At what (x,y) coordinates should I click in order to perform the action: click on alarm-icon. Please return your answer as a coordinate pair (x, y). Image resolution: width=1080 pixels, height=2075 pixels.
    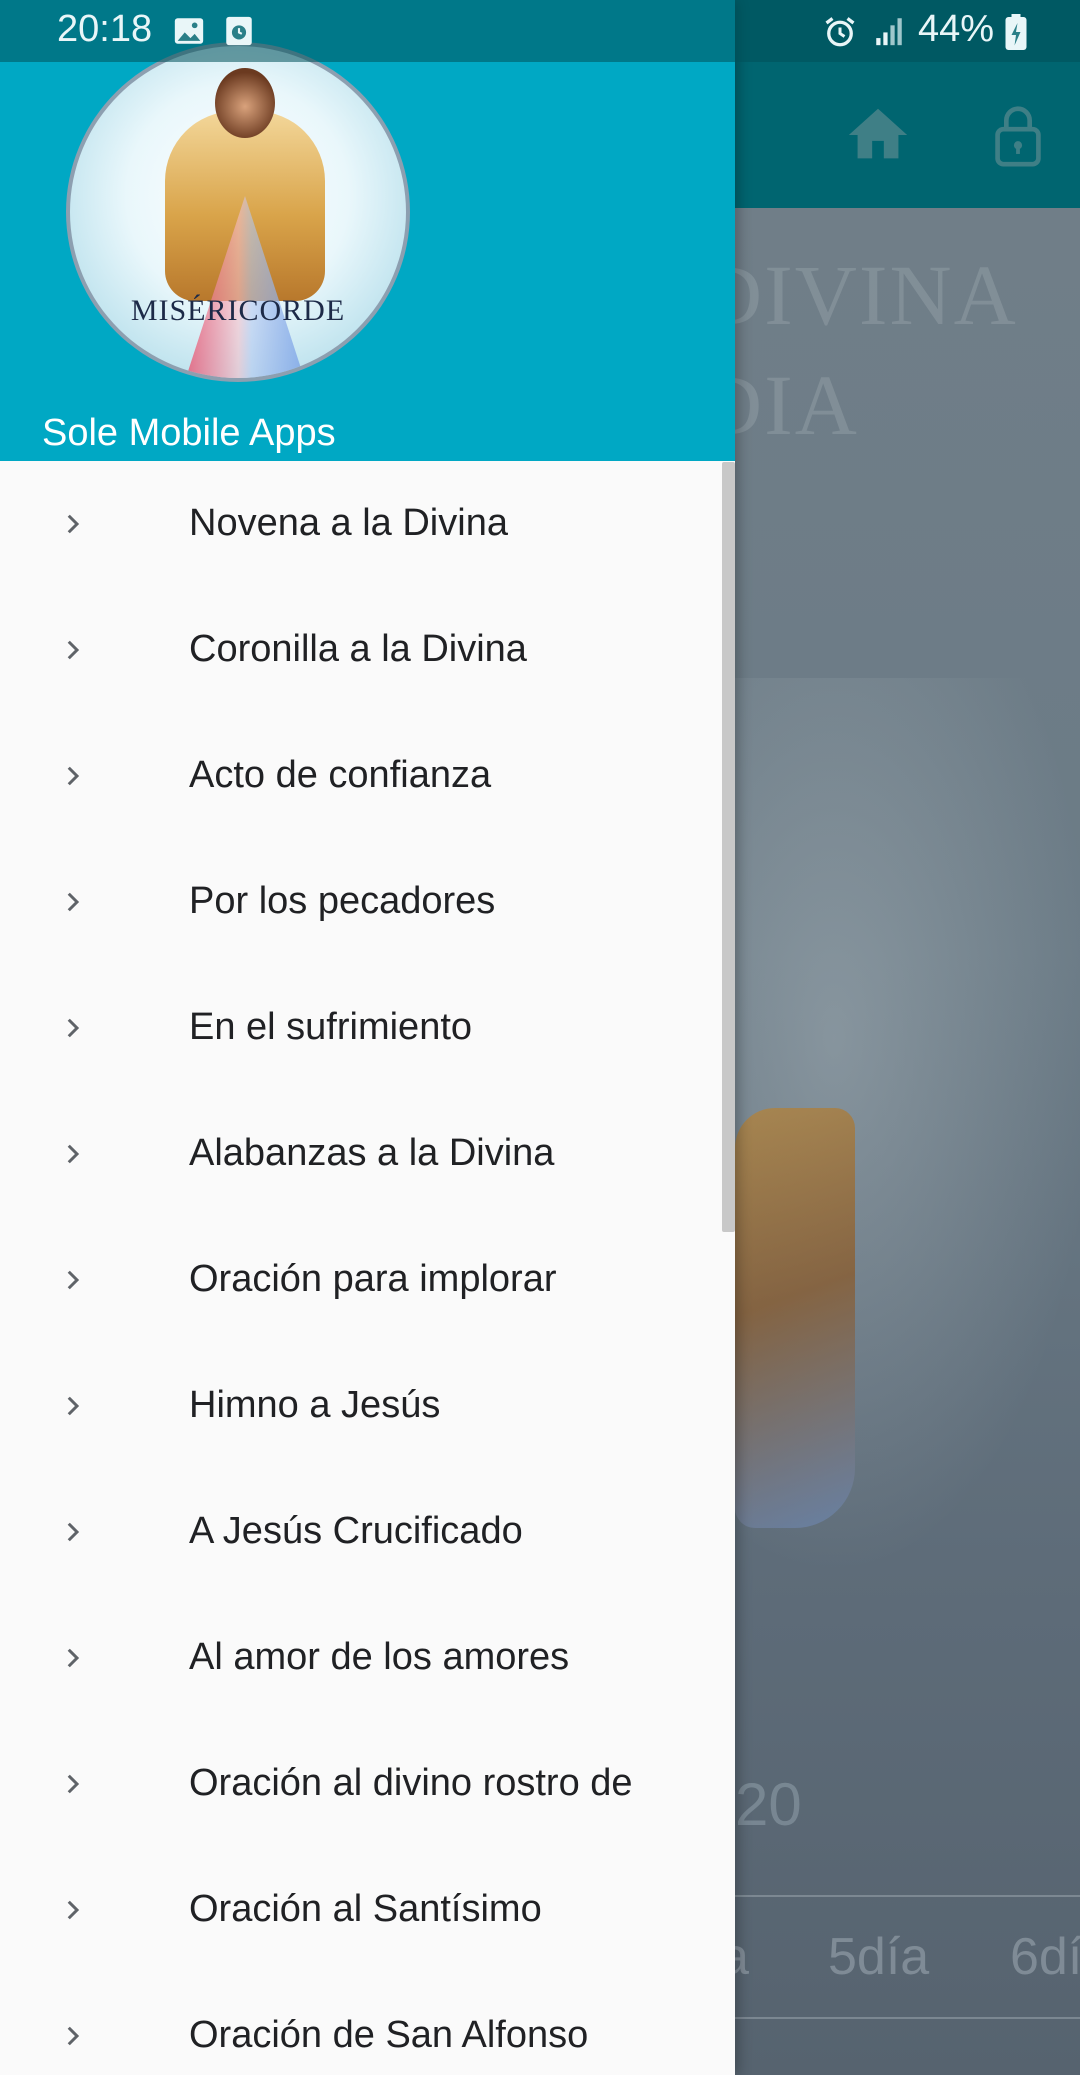
    Looking at the image, I should click on (840, 32).